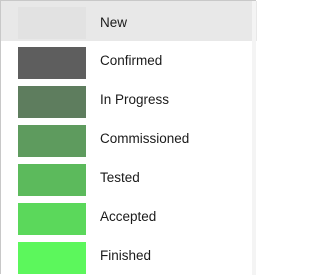 The image size is (320, 275). I want to click on status-label-commissioned: Commissioned, so click(145, 138).